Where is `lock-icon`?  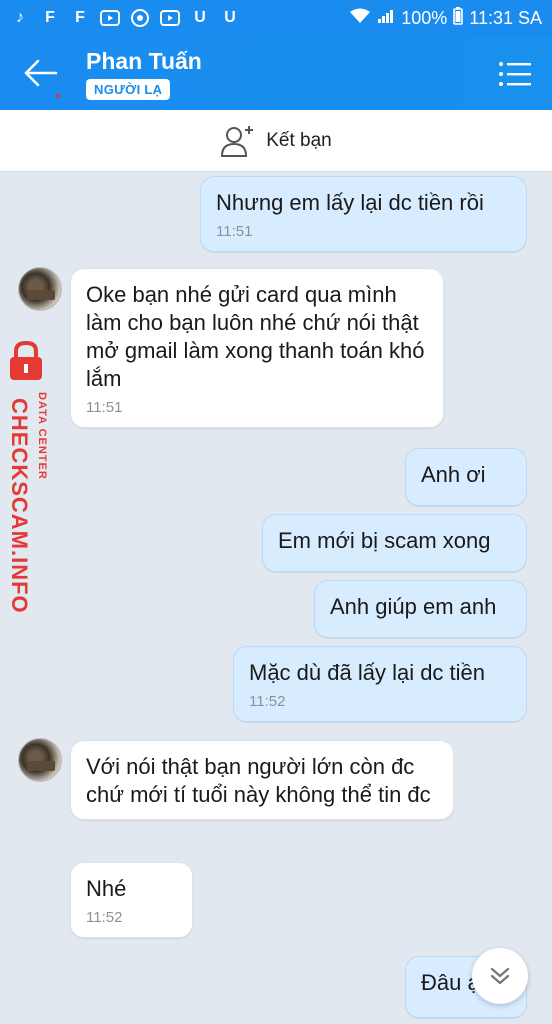 lock-icon is located at coordinates (26, 360).